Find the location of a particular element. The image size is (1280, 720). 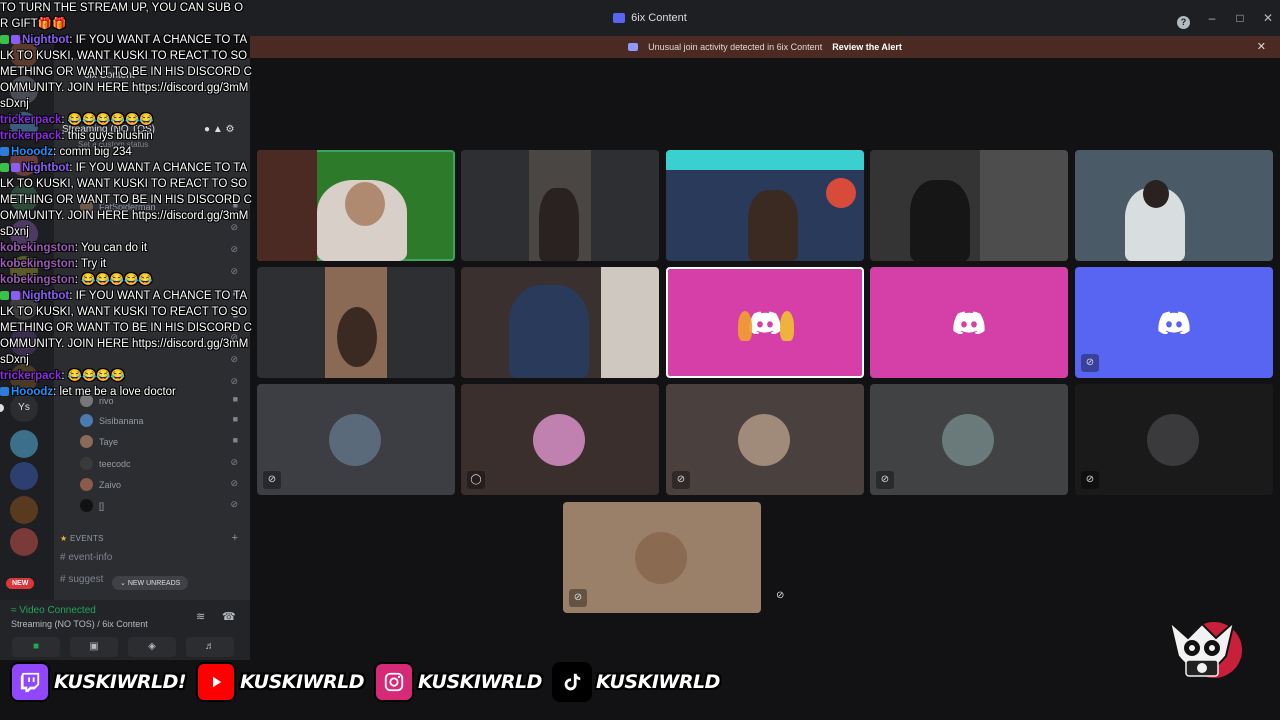

review-alert-button: Review the Alert is located at coordinates (867, 47).